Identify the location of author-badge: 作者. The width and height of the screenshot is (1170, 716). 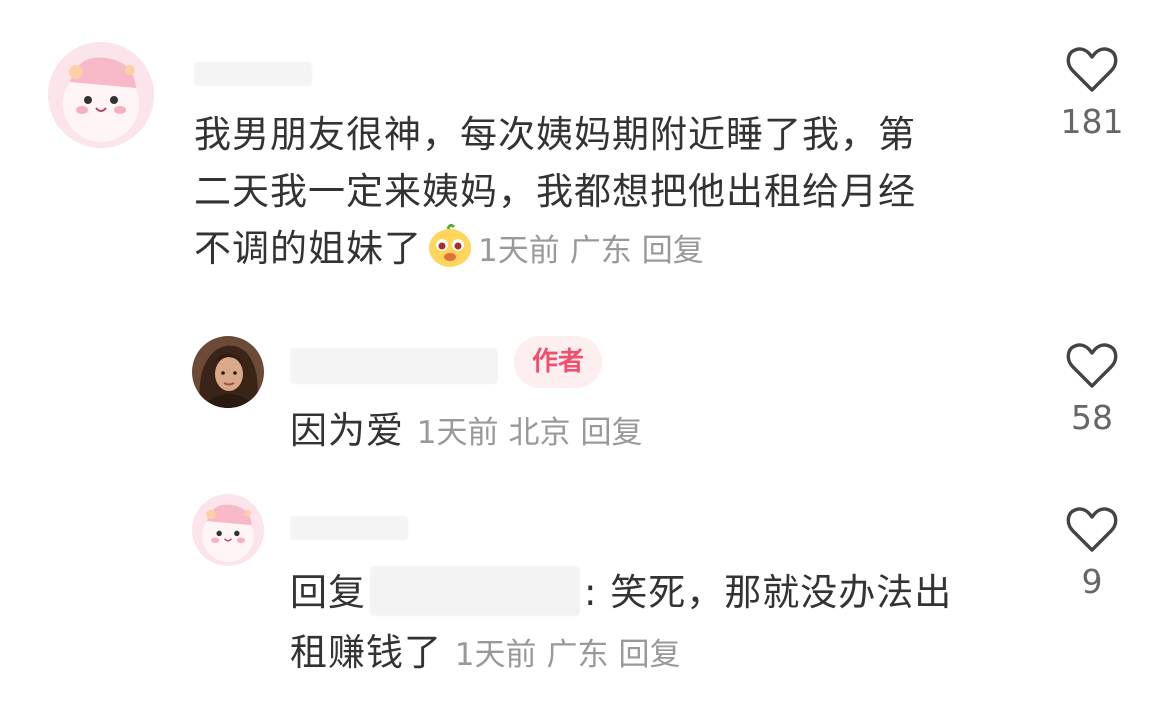
(558, 362).